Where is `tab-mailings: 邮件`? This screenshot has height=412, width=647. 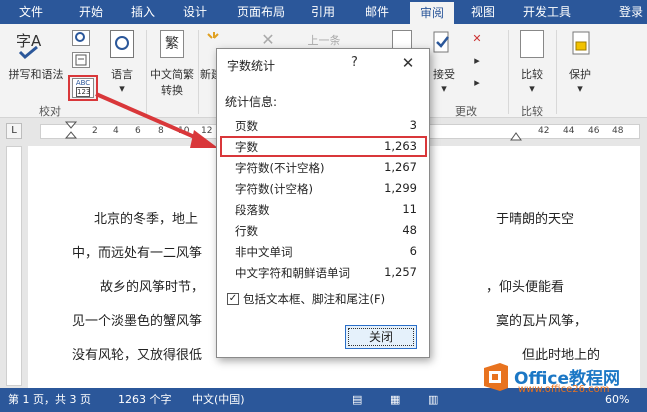
tab-mailings: 邮件 is located at coordinates (377, 12).